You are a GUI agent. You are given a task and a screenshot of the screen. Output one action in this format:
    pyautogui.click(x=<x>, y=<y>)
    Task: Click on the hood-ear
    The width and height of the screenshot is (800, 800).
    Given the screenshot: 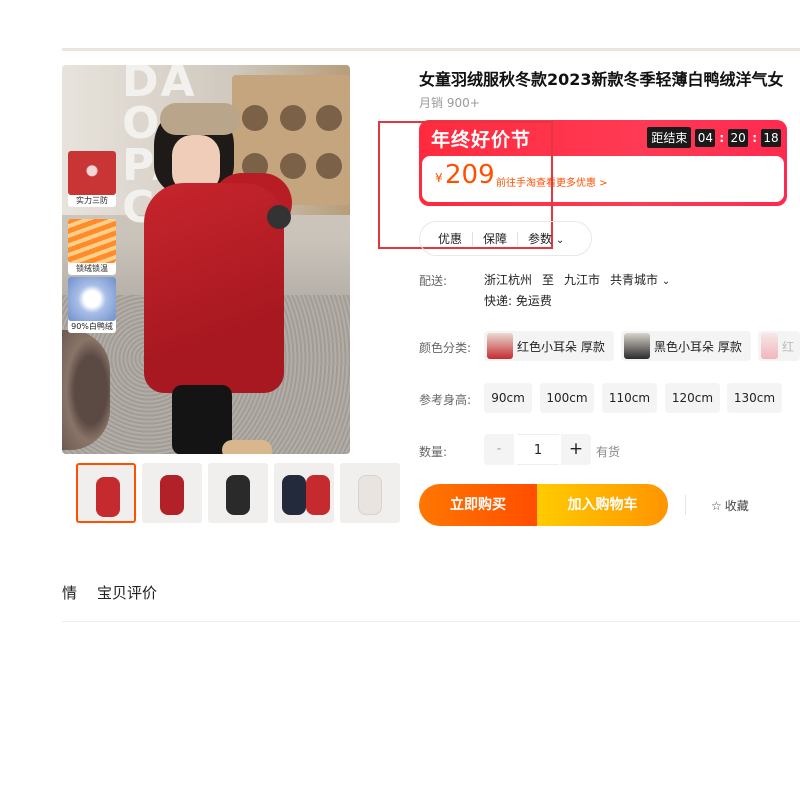 What is the action you would take?
    pyautogui.click(x=279, y=217)
    